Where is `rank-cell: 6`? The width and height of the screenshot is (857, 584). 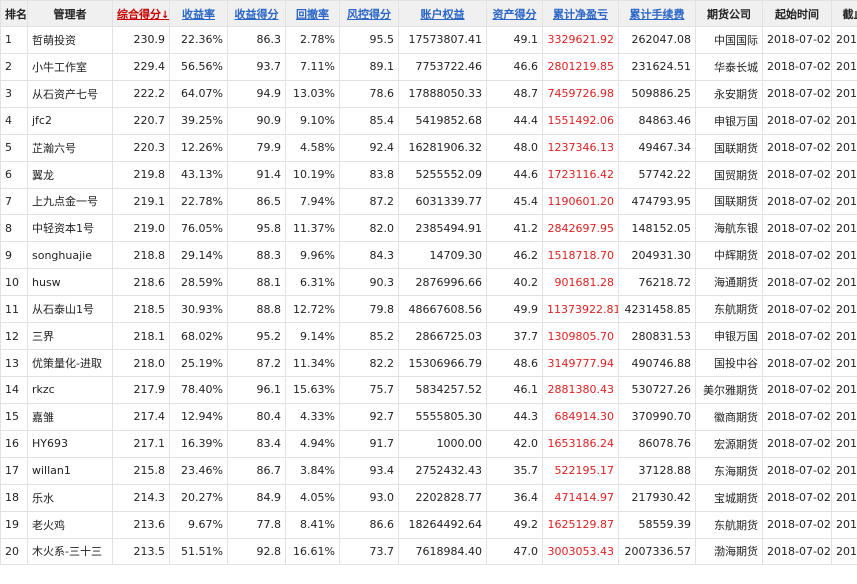
rank-cell: 6 is located at coordinates (14, 174).